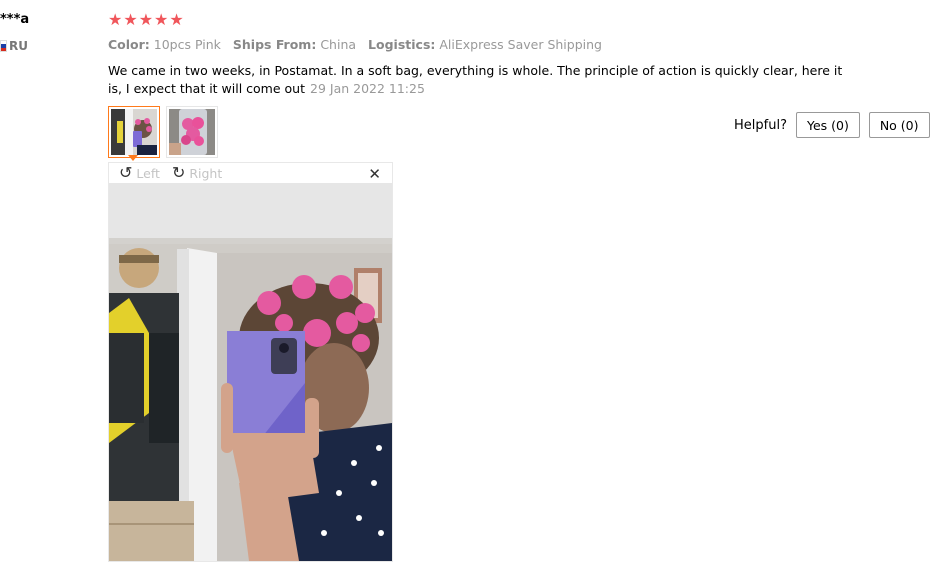  What do you see at coordinates (18, 46) in the screenshot?
I see `country-code: RU` at bounding box center [18, 46].